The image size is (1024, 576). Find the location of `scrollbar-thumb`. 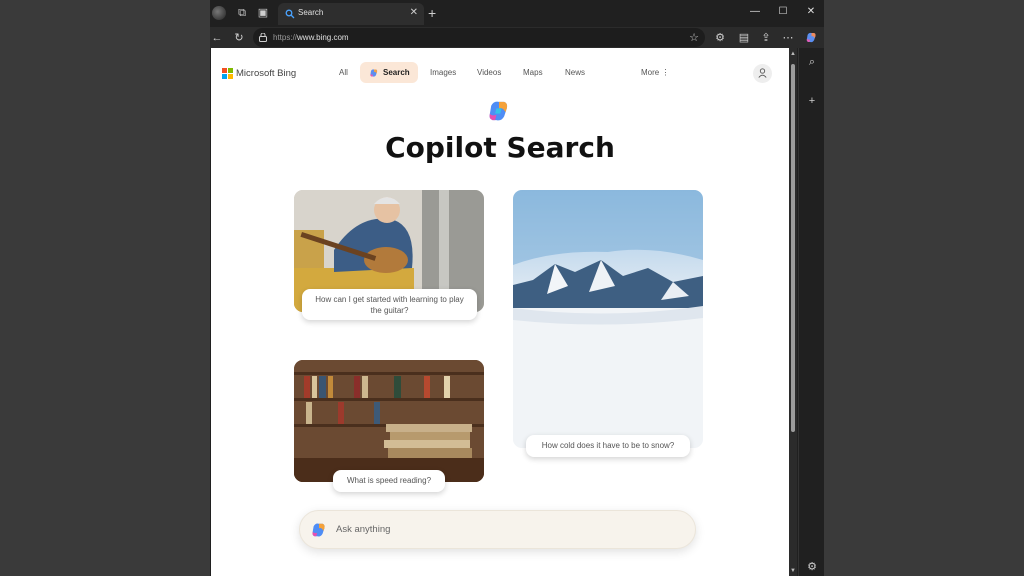

scrollbar-thumb is located at coordinates (793, 248).